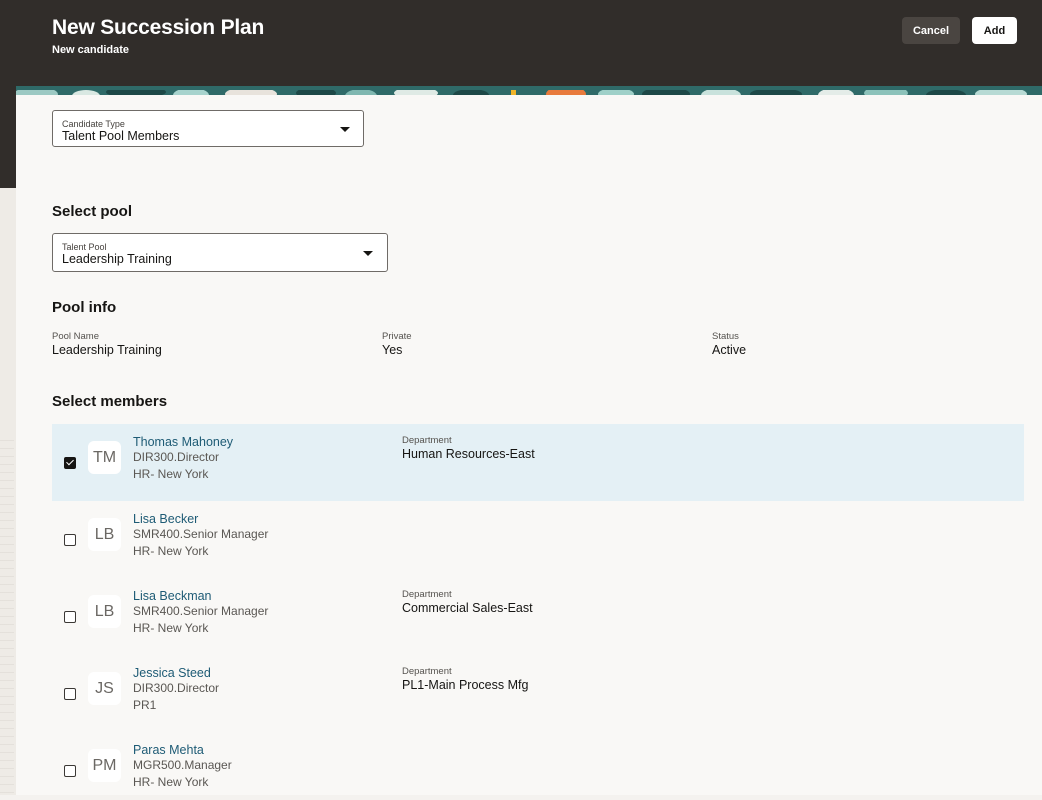 Image resolution: width=1042 pixels, height=800 pixels. Describe the element at coordinates (92, 211) in the screenshot. I see `select-pool-heading: Select pool` at that location.